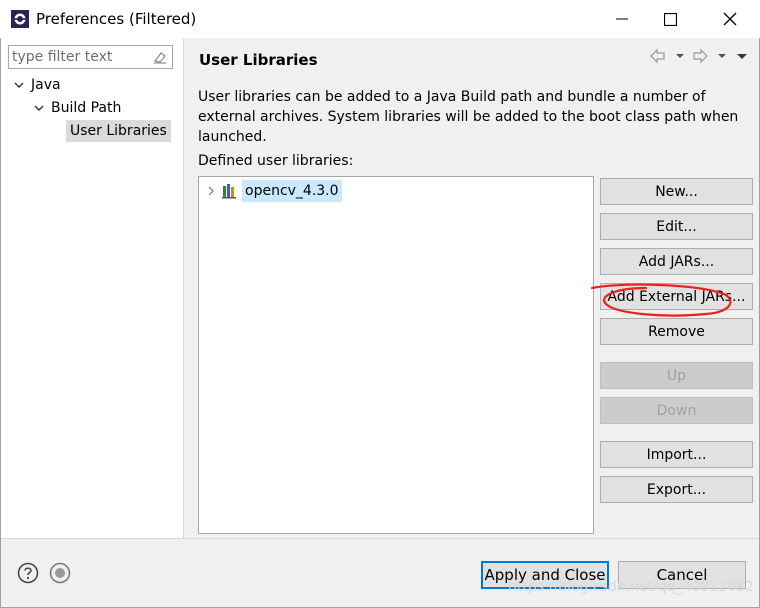 The height and width of the screenshot is (608, 760). Describe the element at coordinates (46, 85) in the screenshot. I see `nav-item-label: Java` at that location.